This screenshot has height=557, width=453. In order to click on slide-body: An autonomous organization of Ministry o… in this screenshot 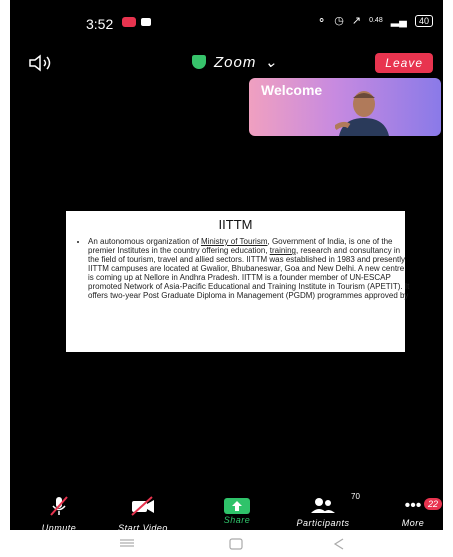, I will do `click(243, 268)`.